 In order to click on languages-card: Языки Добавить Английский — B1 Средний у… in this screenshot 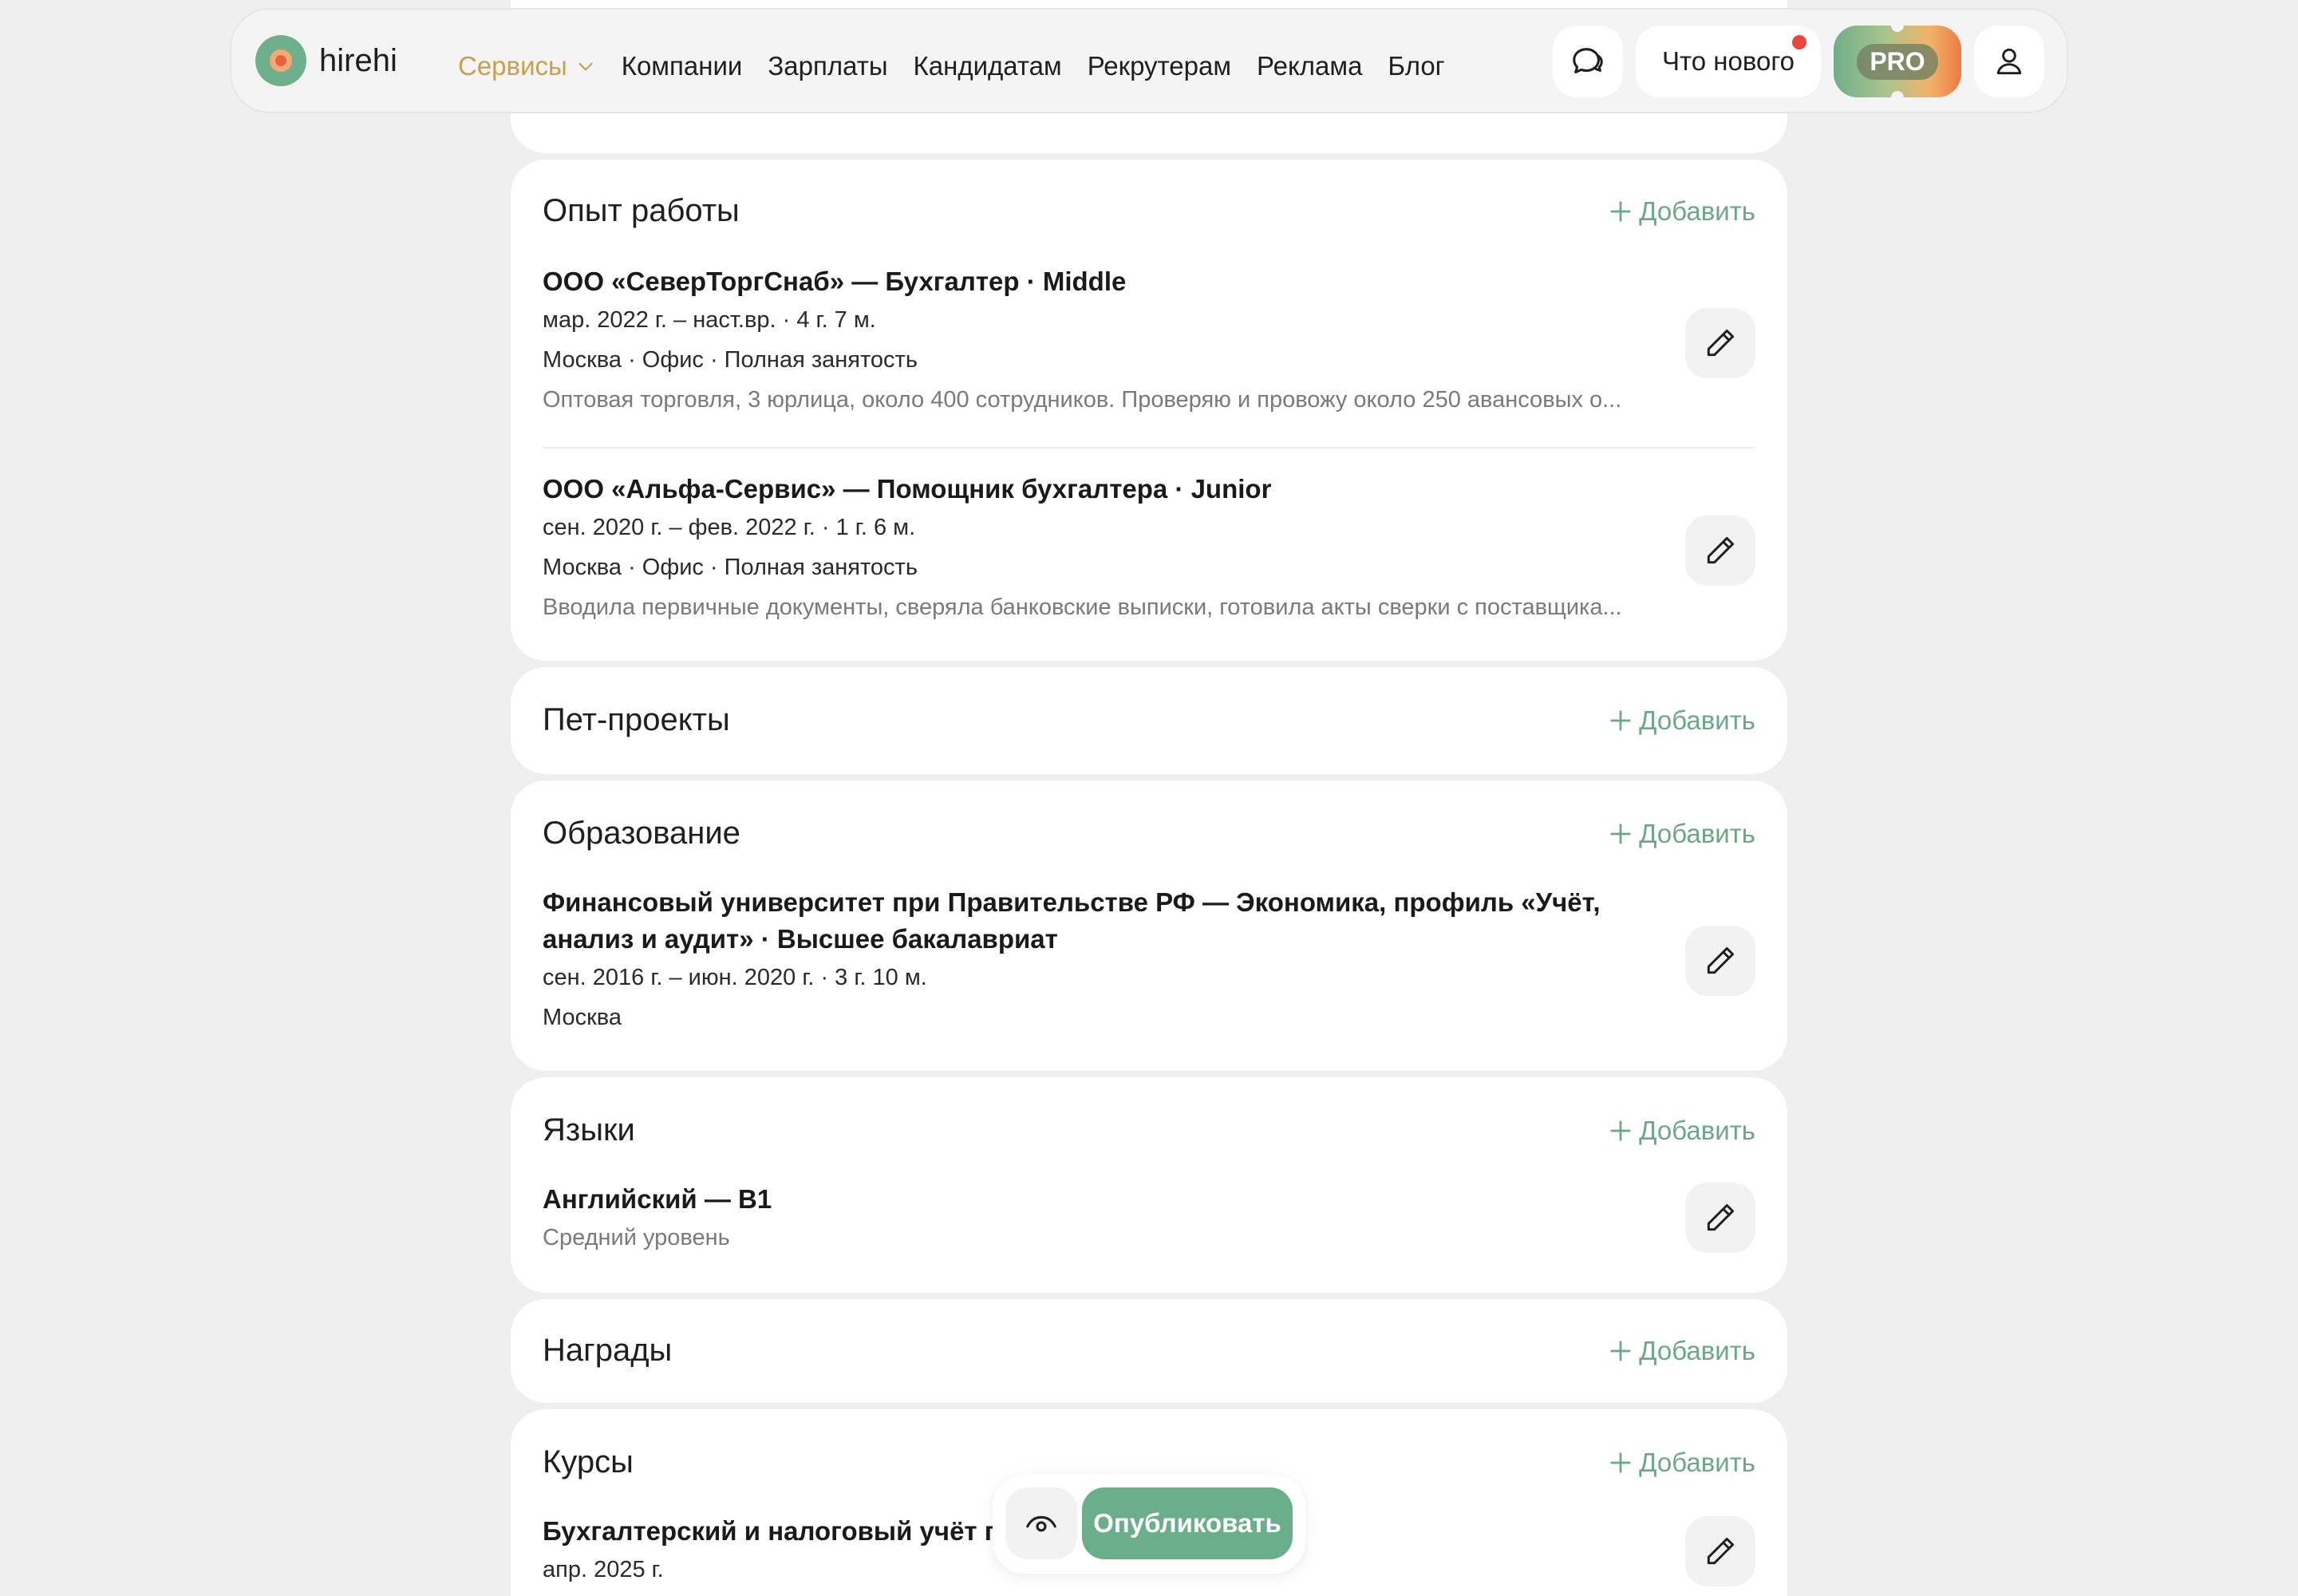, I will do `click(1149, 1185)`.